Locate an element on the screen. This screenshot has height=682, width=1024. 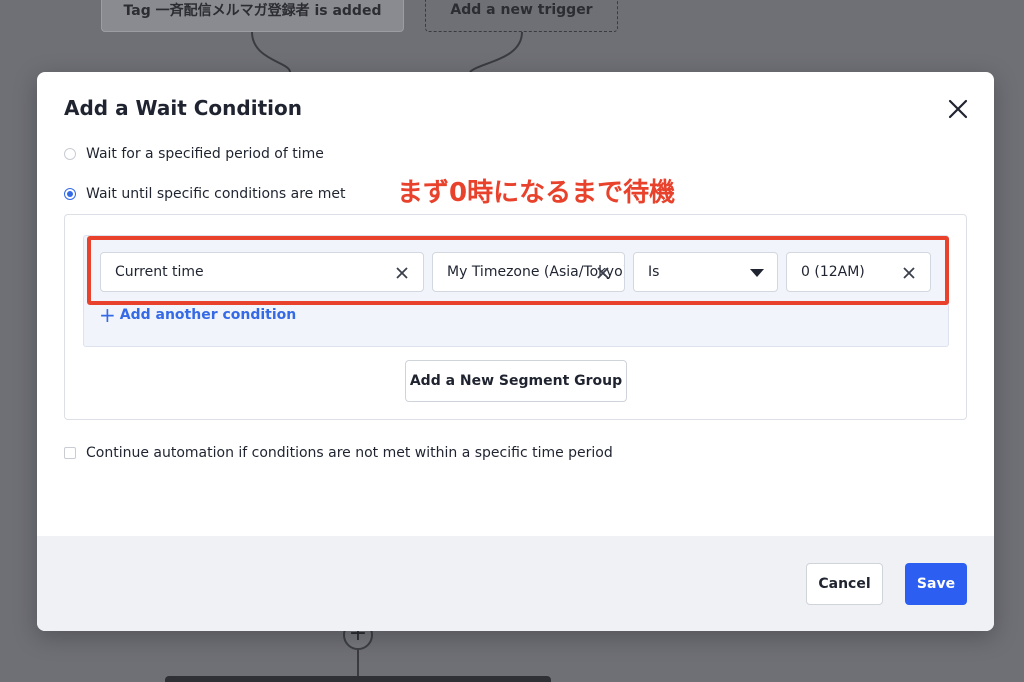
condition-field-value: Current time is located at coordinates (159, 272).